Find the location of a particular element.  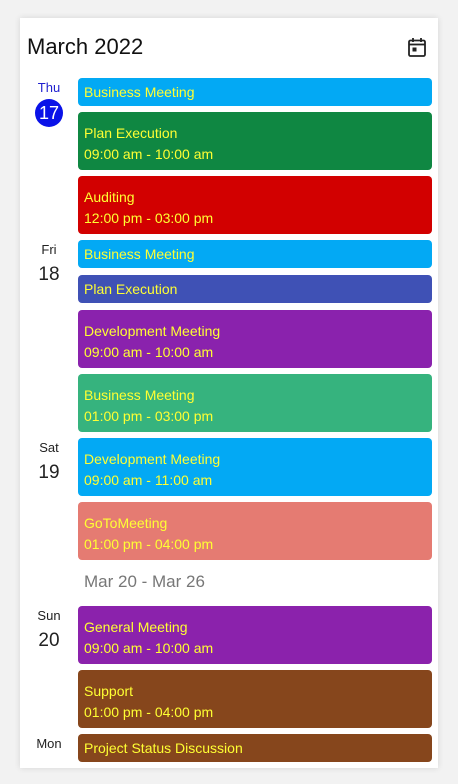

day-of-week: Mon is located at coordinates (49, 743).